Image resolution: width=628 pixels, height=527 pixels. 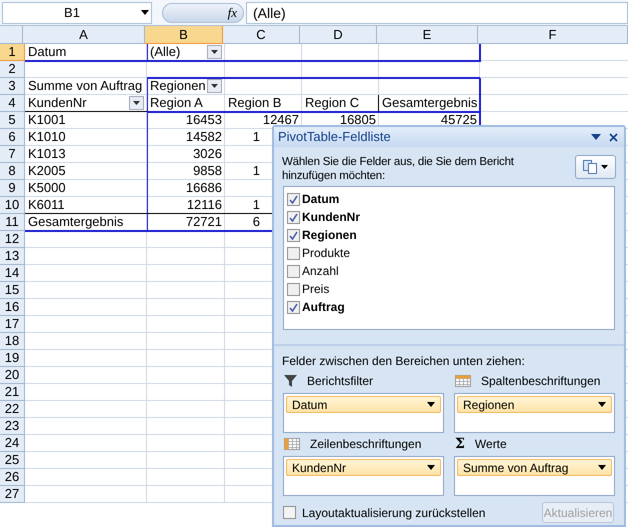 What do you see at coordinates (460, 444) in the screenshot?
I see `sigma-icon: Σ` at bounding box center [460, 444].